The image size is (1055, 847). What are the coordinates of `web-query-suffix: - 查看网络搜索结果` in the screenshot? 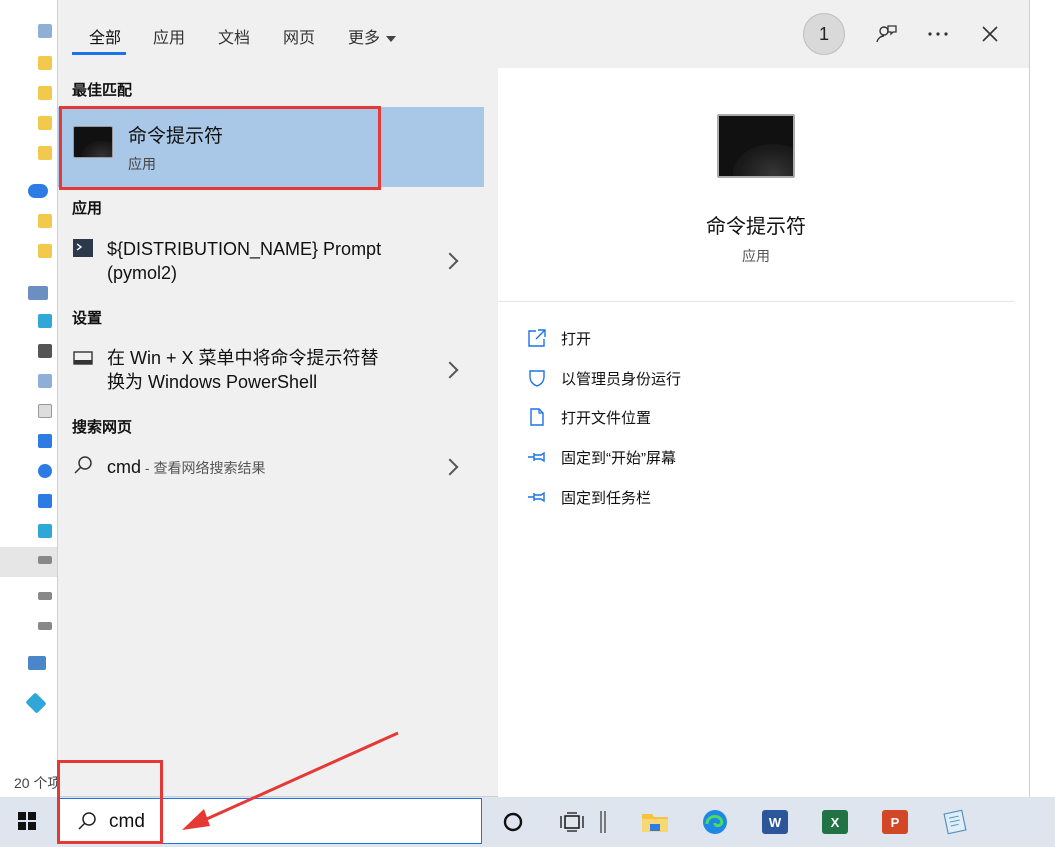 It's located at (203, 468).